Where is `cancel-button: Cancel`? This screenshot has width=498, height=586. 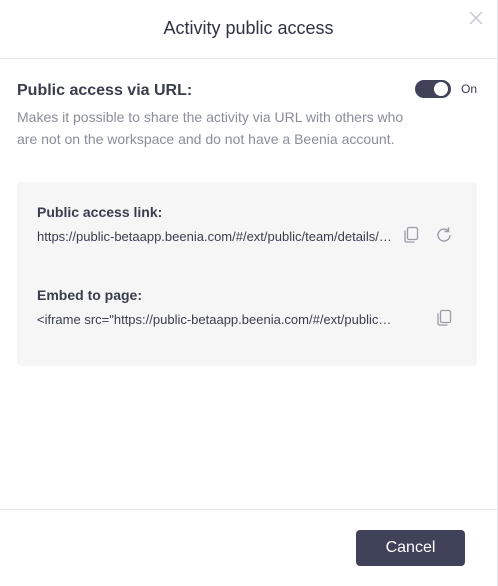 cancel-button: Cancel is located at coordinates (410, 548).